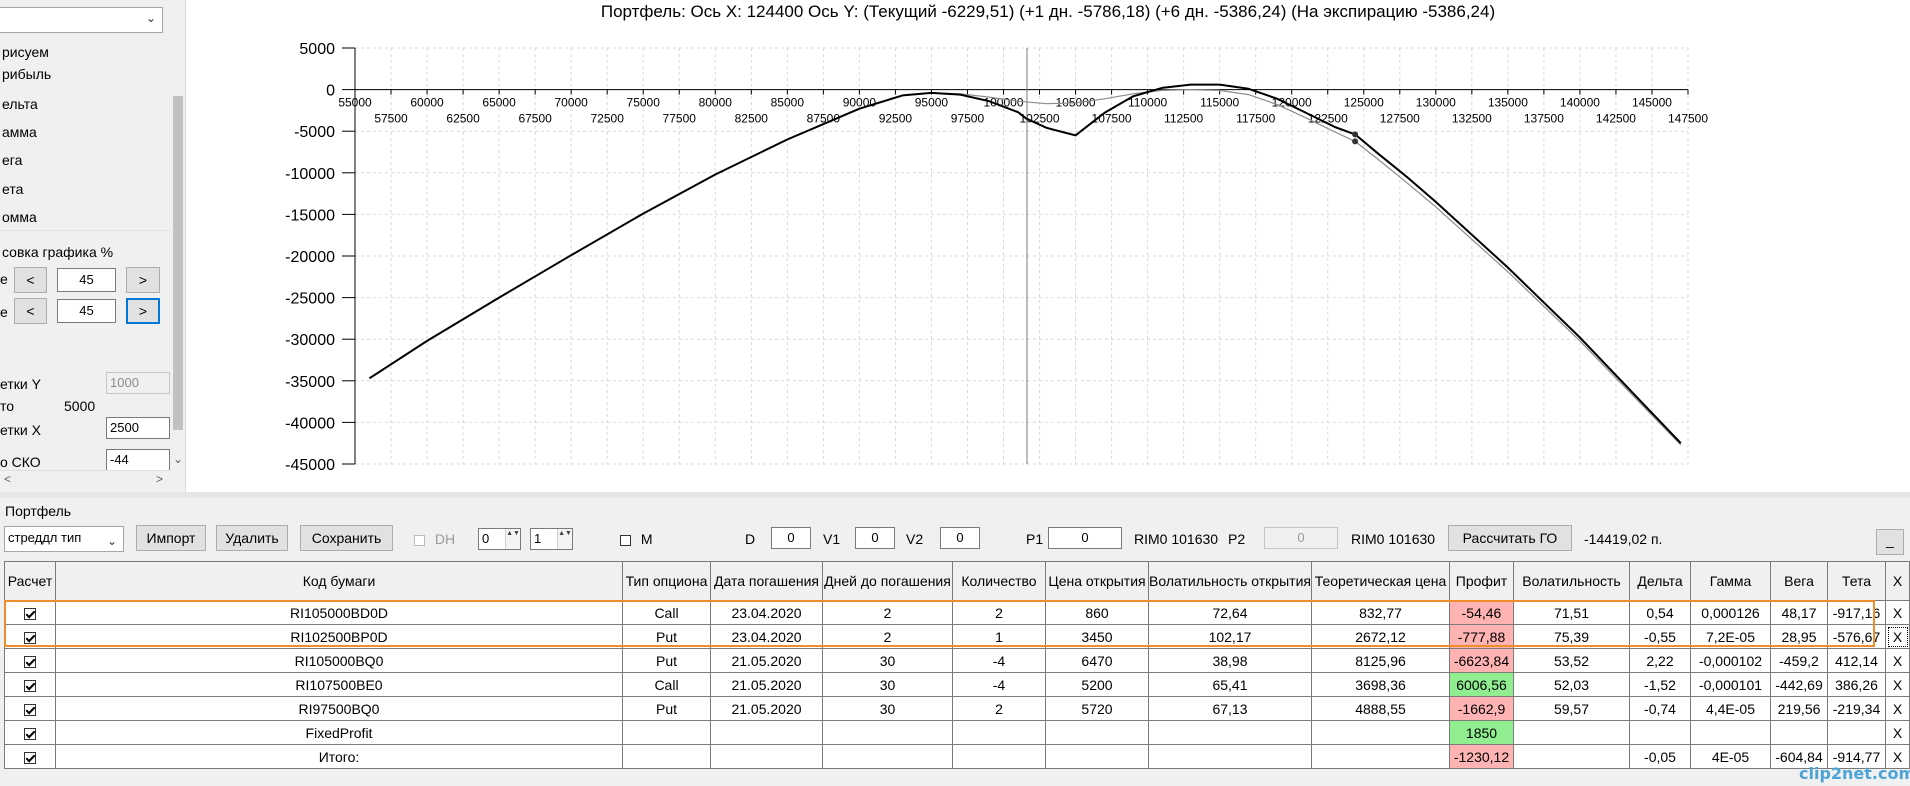  What do you see at coordinates (1571, 708) in the screenshot?
I see `cell-vol: 59,57` at bounding box center [1571, 708].